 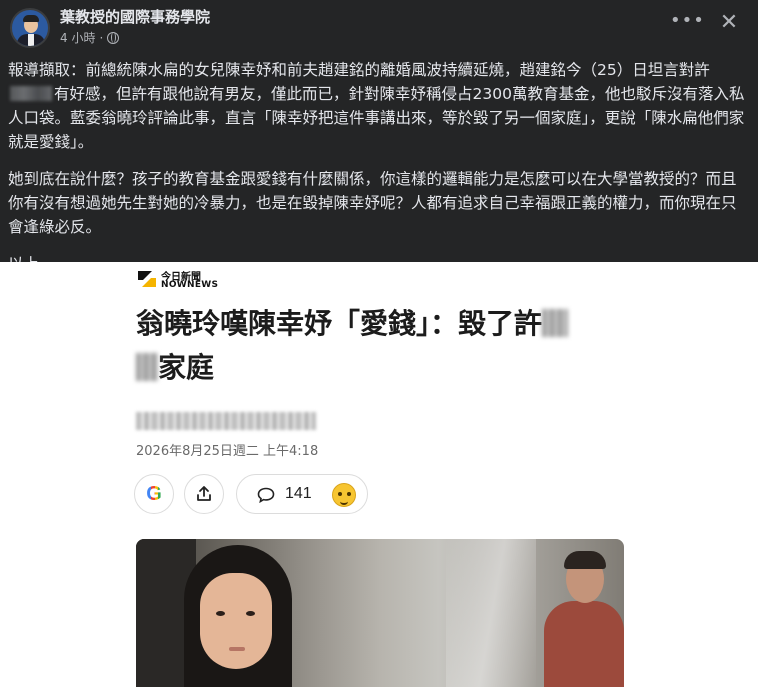 I want to click on page-avatar, so click(x=30, y=28).